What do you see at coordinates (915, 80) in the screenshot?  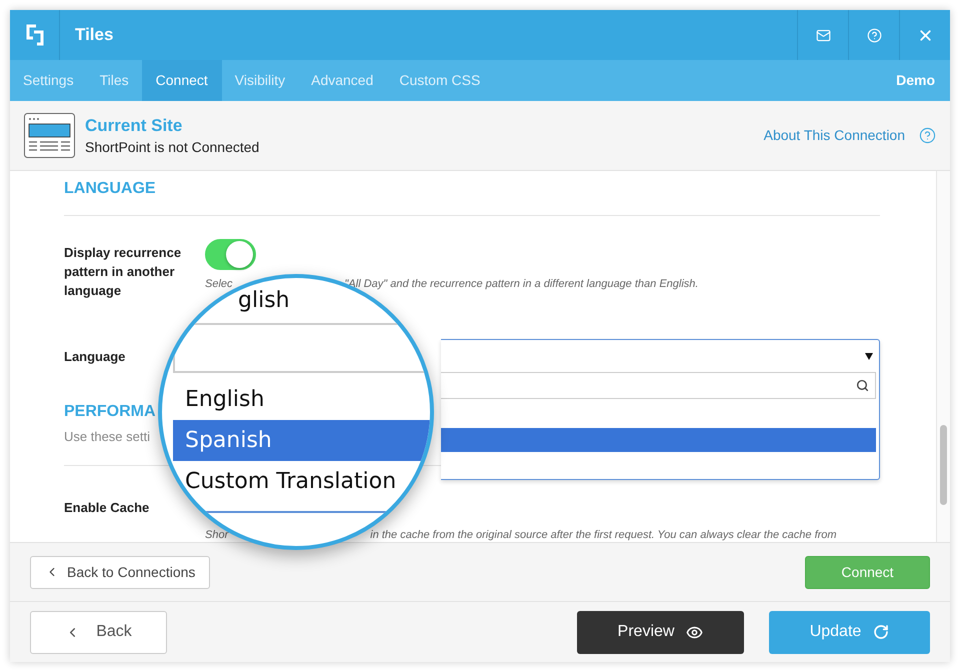 I see `mode-label: Demo` at bounding box center [915, 80].